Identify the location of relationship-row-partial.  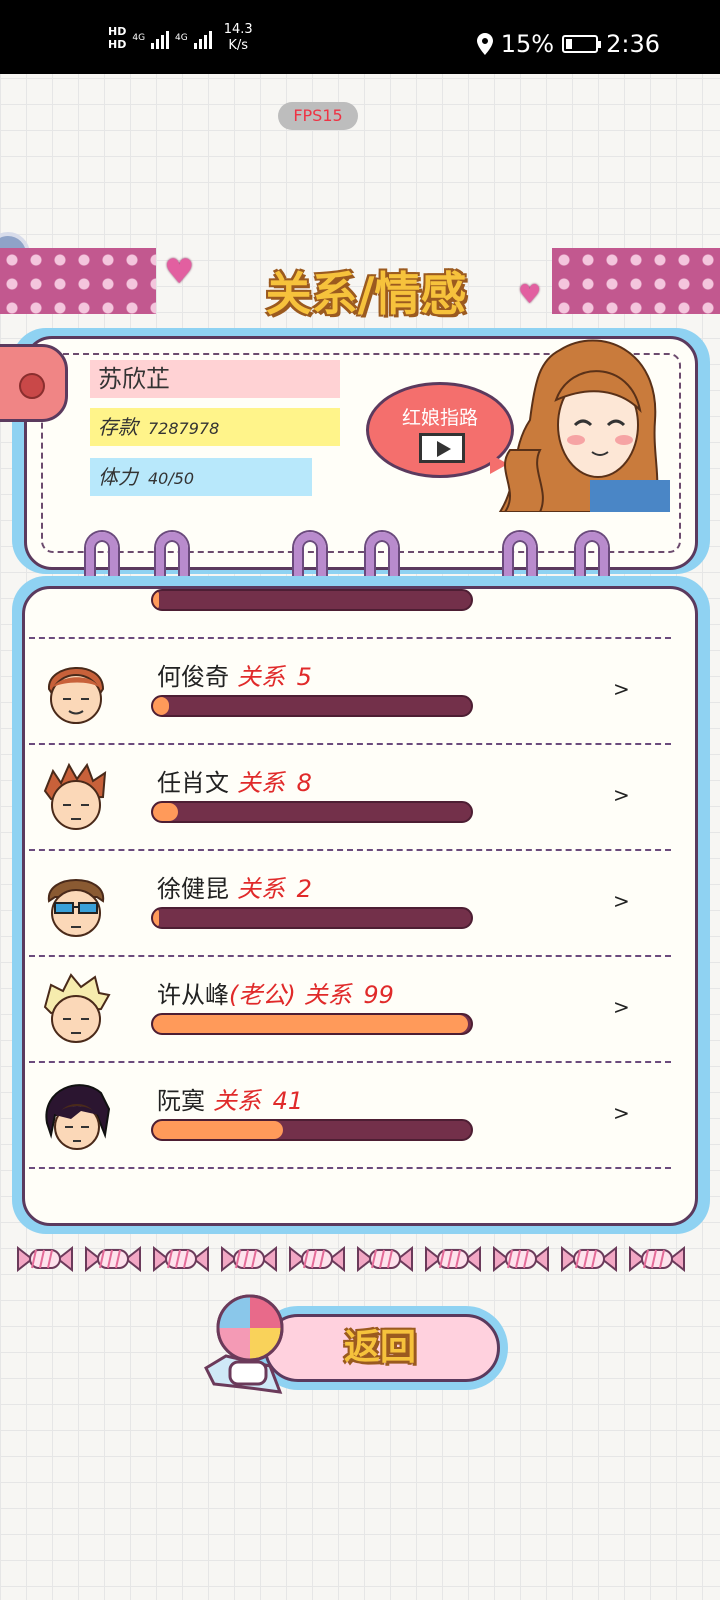
(360, 614).